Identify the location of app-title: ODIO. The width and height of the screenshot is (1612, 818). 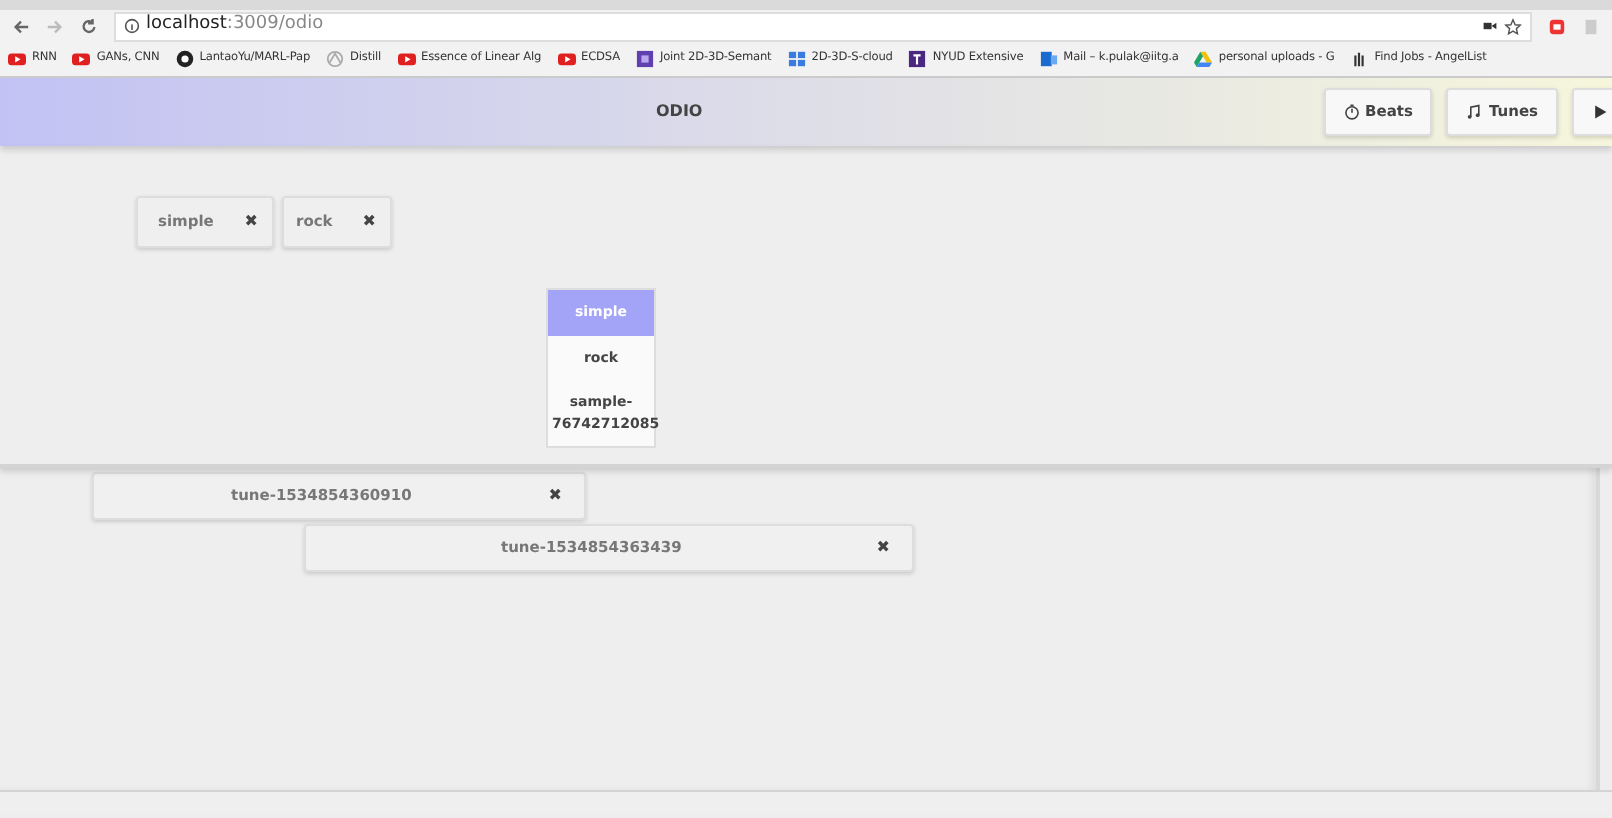
(679, 112).